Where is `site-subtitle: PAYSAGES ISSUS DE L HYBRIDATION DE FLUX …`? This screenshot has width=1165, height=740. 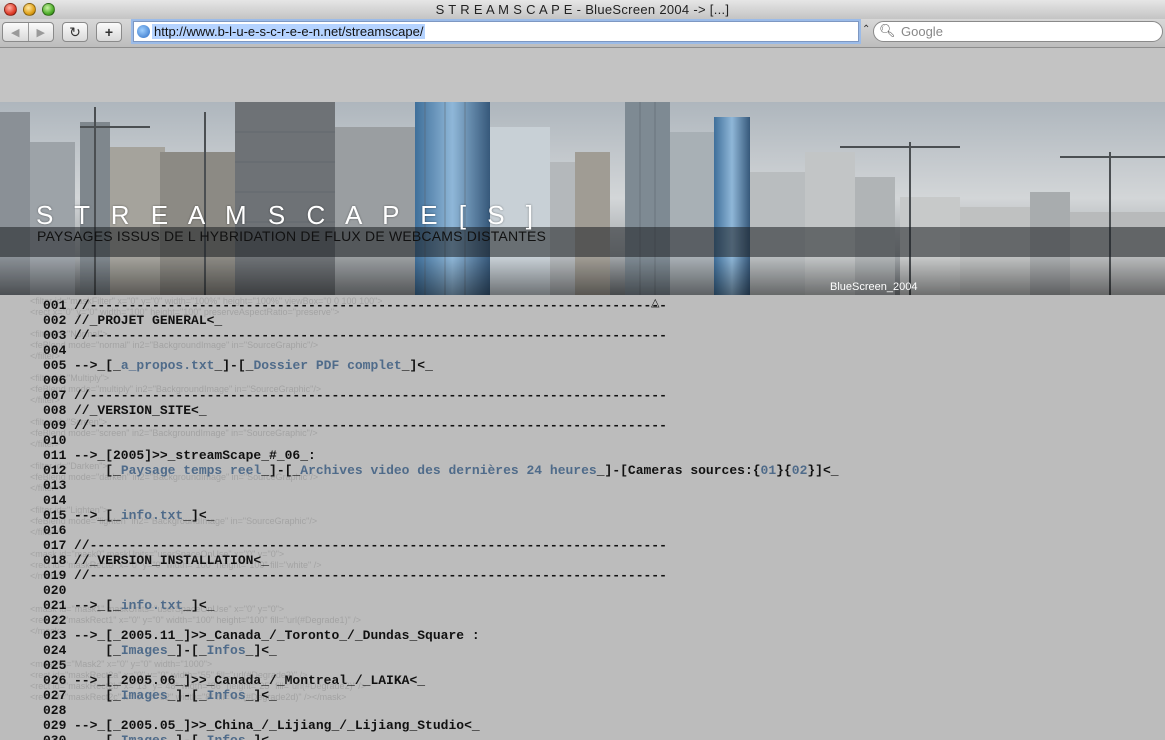
site-subtitle: PAYSAGES ISSUS DE L HYBRIDATION DE FLUX … is located at coordinates (292, 236).